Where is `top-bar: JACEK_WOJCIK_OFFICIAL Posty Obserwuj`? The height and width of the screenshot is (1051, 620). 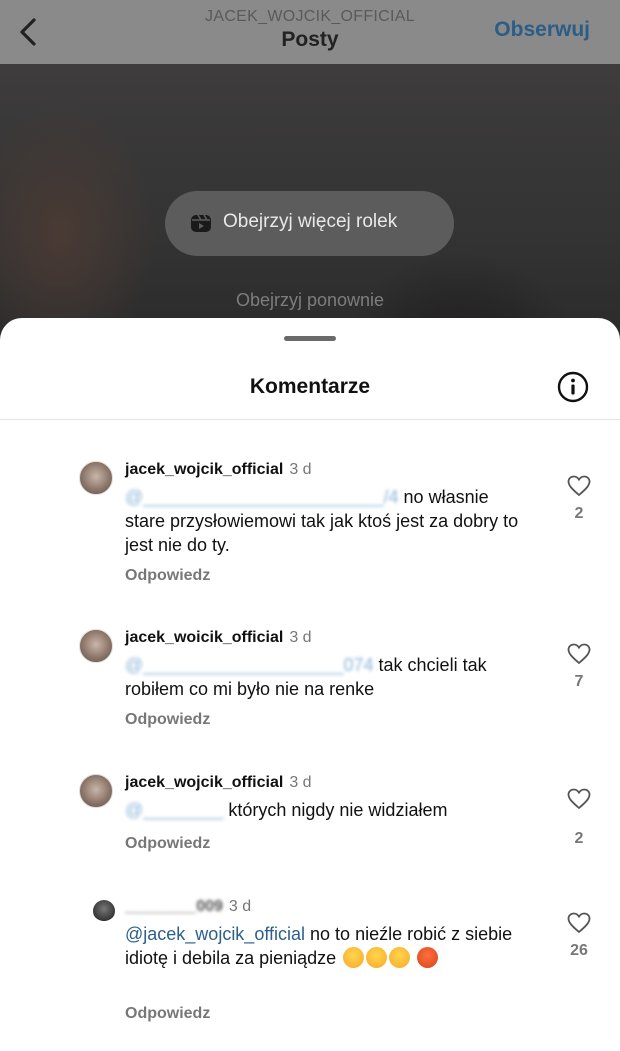
top-bar: JACEK_WOJCIK_OFFICIAL Posty Obserwuj is located at coordinates (310, 32).